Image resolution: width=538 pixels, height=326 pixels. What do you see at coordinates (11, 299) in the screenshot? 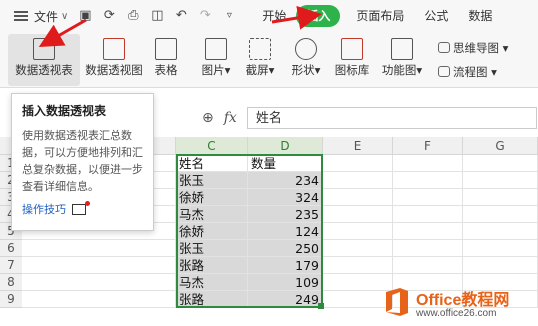
I see `row-header: 9` at bounding box center [11, 299].